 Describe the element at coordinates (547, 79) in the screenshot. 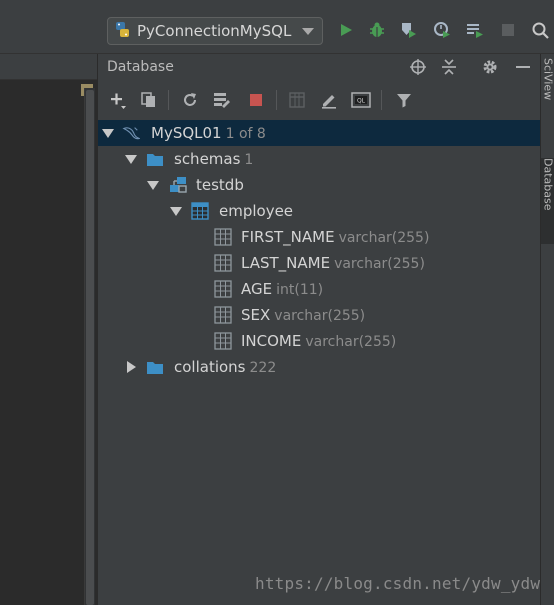

I see `sciview-tab-label: SciView` at that location.